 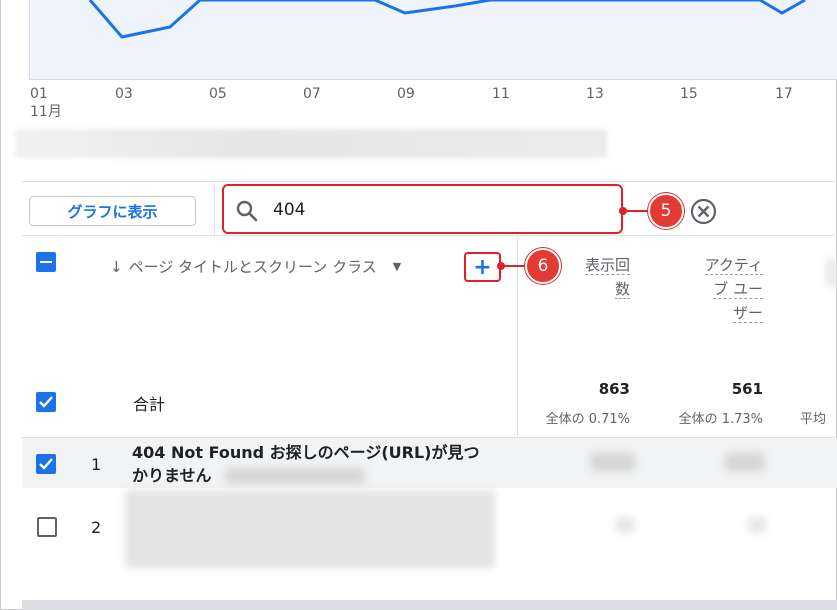 I want to click on x-axis-tick-11: 11, so click(x=501, y=94).